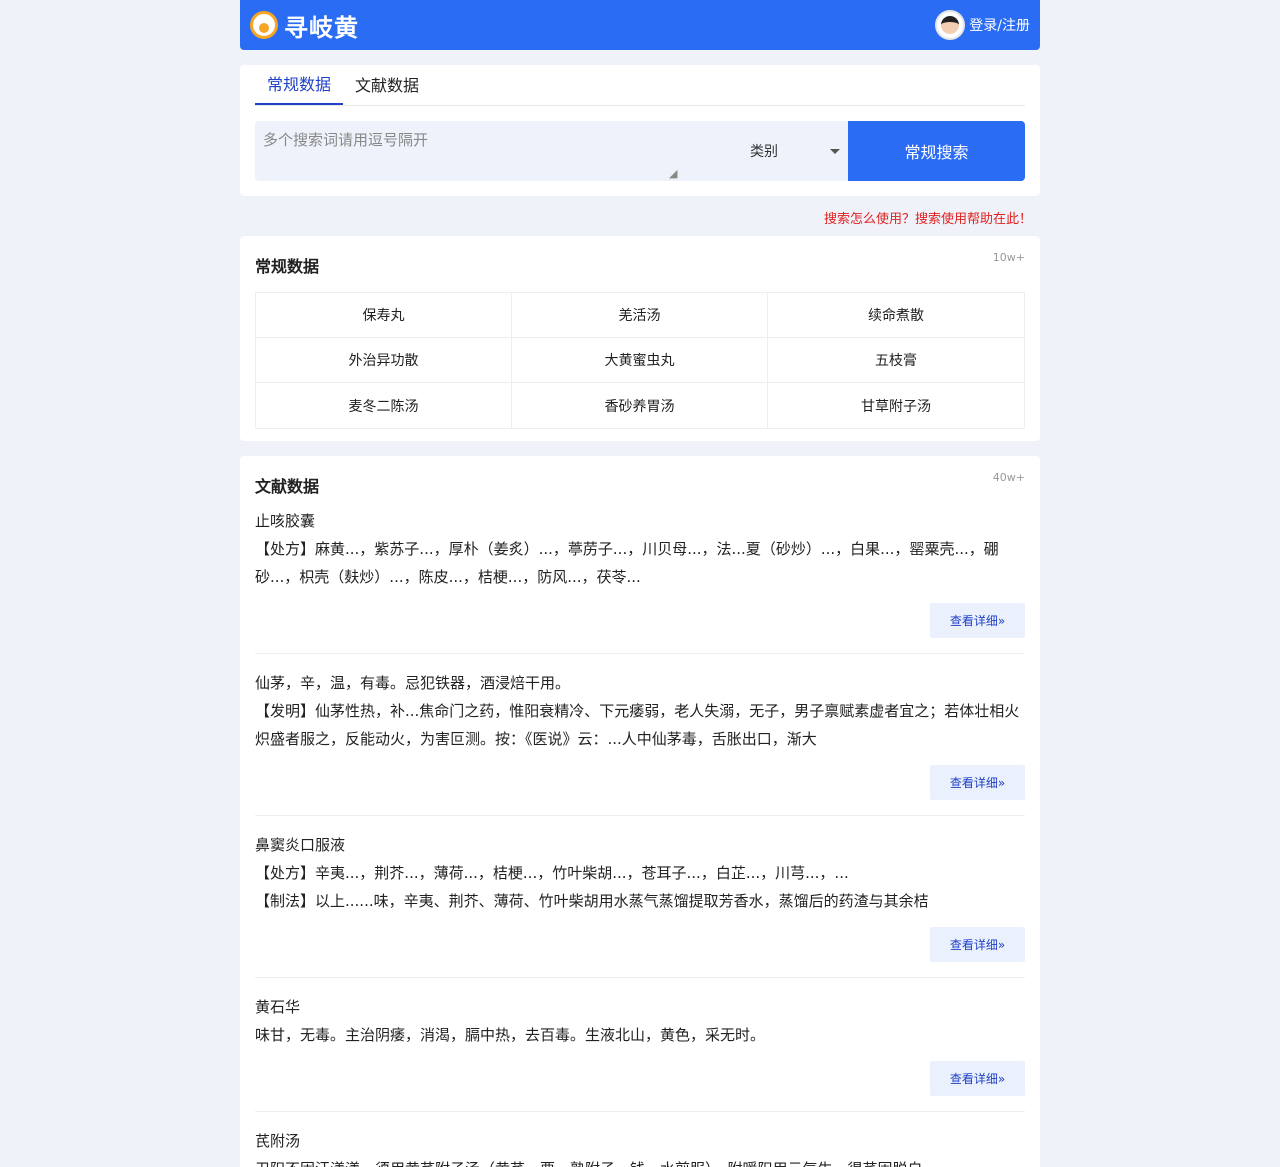 The image size is (1280, 1167). I want to click on search-row: ◢ 类别 常规搜索, so click(640, 151).